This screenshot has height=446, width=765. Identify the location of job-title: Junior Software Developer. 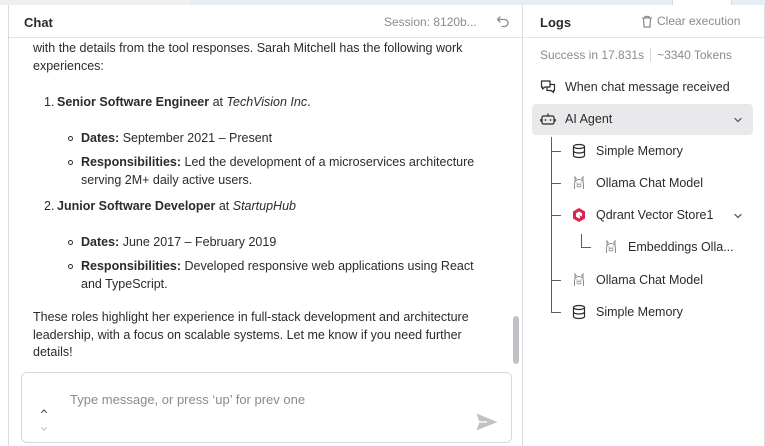
(136, 206).